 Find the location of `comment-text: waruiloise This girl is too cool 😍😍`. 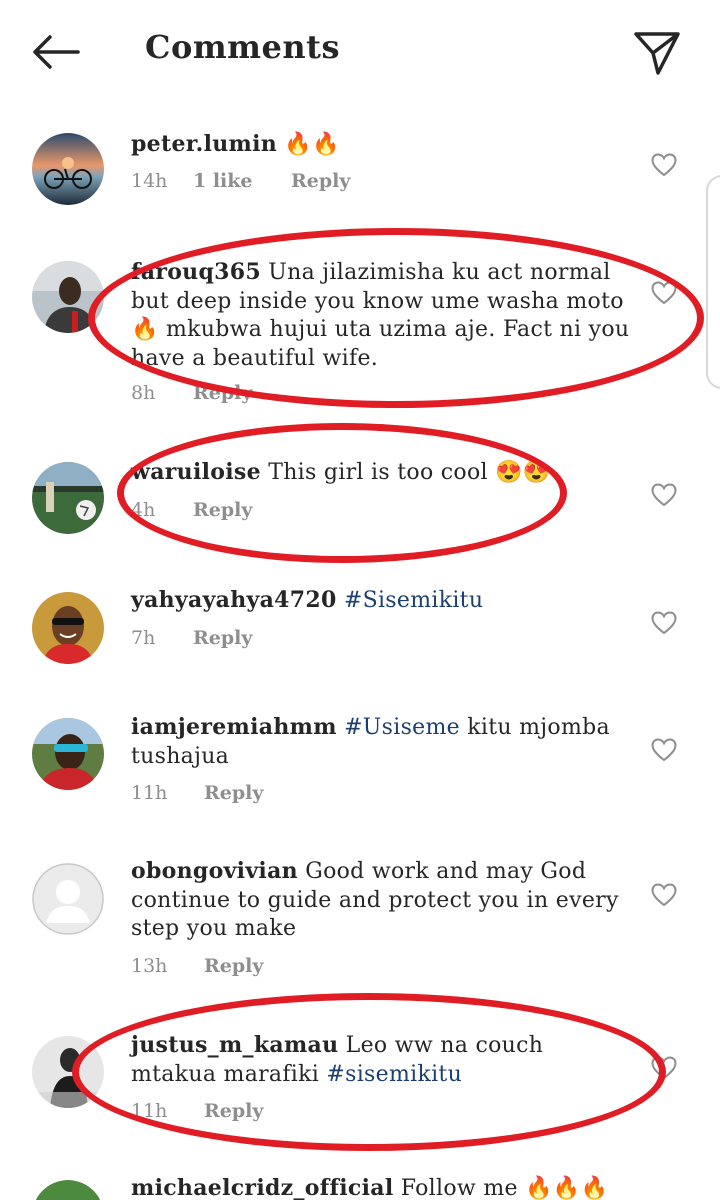

comment-text: waruiloise This girl is too cool 😍😍 is located at coordinates (341, 472).